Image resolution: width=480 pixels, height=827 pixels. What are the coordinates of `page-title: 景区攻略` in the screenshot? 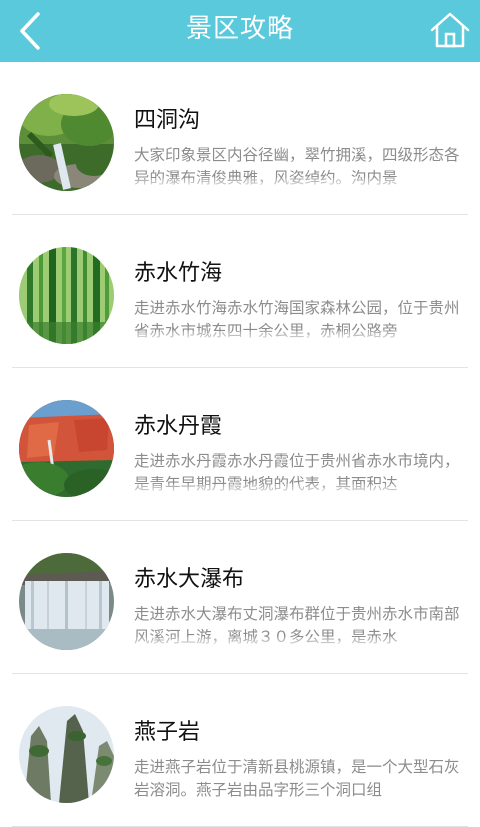 It's located at (239, 29).